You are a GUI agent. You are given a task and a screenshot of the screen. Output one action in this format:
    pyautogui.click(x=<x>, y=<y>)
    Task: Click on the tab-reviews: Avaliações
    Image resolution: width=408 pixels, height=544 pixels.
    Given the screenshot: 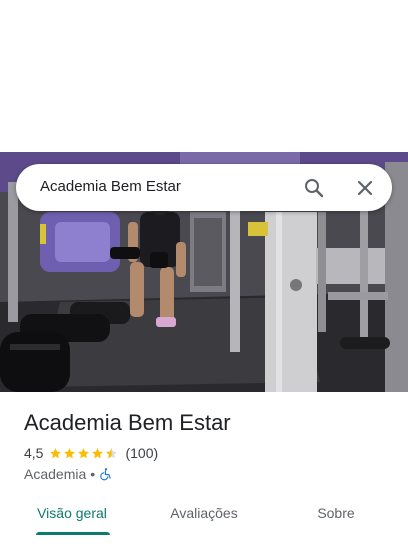 What is the action you would take?
    pyautogui.click(x=204, y=521)
    